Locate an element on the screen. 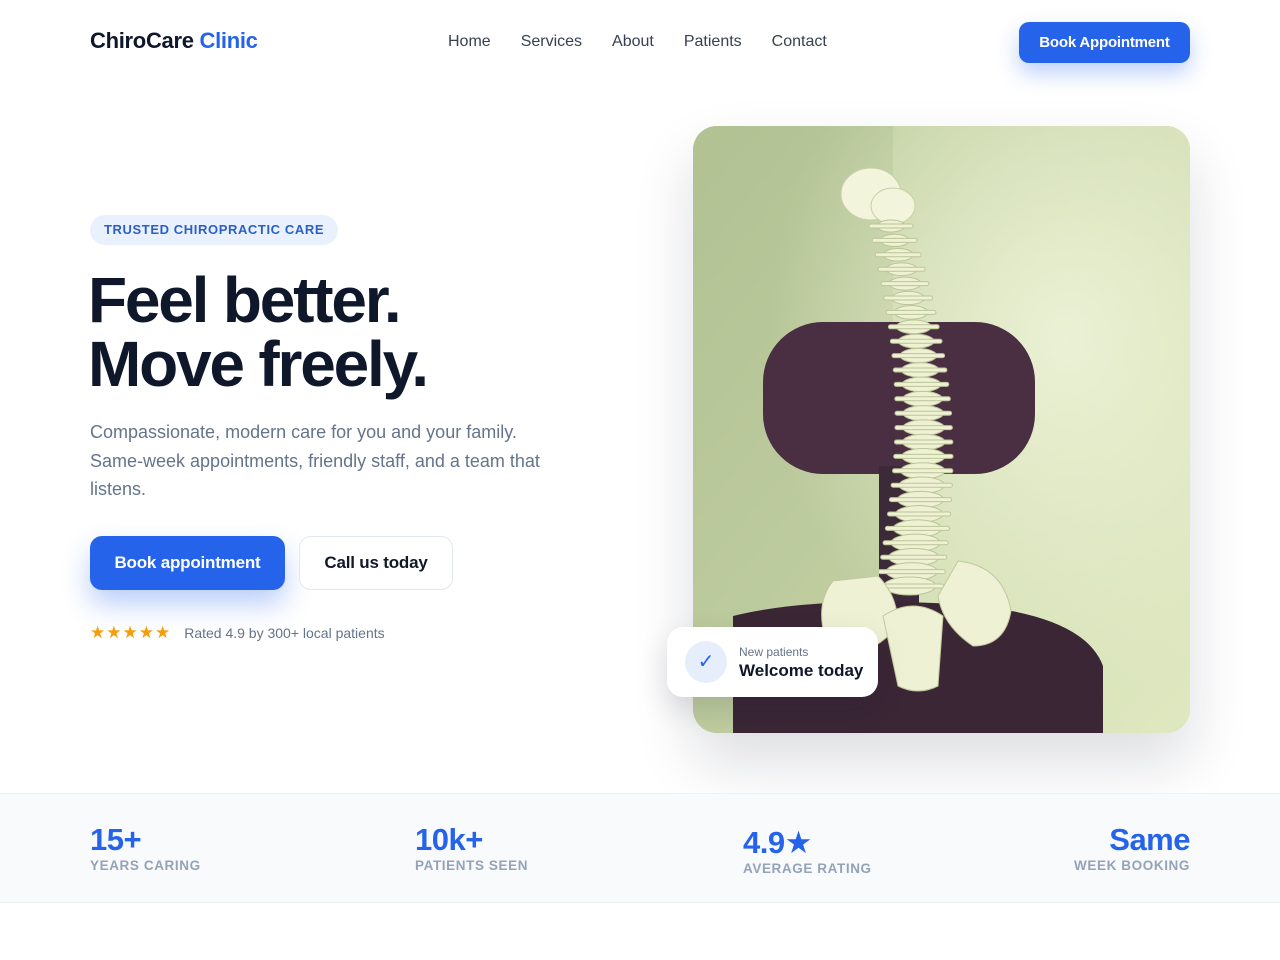 The height and width of the screenshot is (960, 1280). brand-logo: ChiroCare Clinic is located at coordinates (174, 41).